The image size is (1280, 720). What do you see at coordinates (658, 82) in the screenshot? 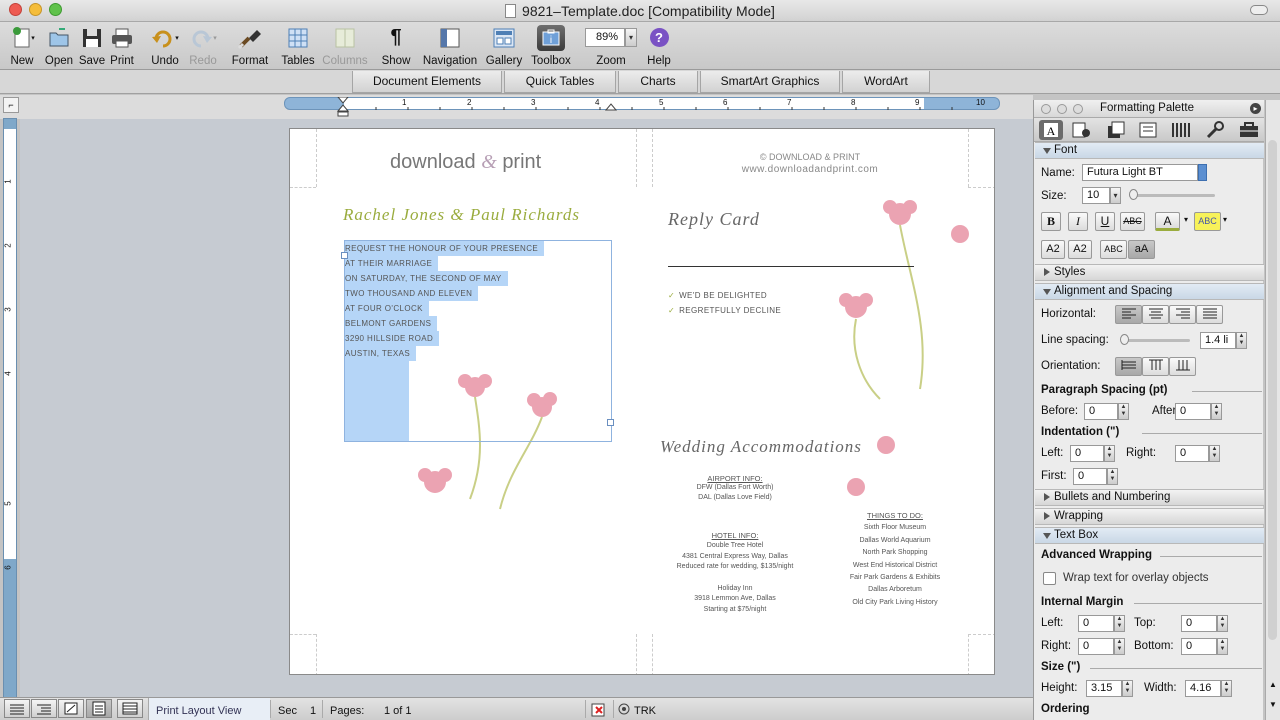
I see `tab-charts: Charts` at bounding box center [658, 82].